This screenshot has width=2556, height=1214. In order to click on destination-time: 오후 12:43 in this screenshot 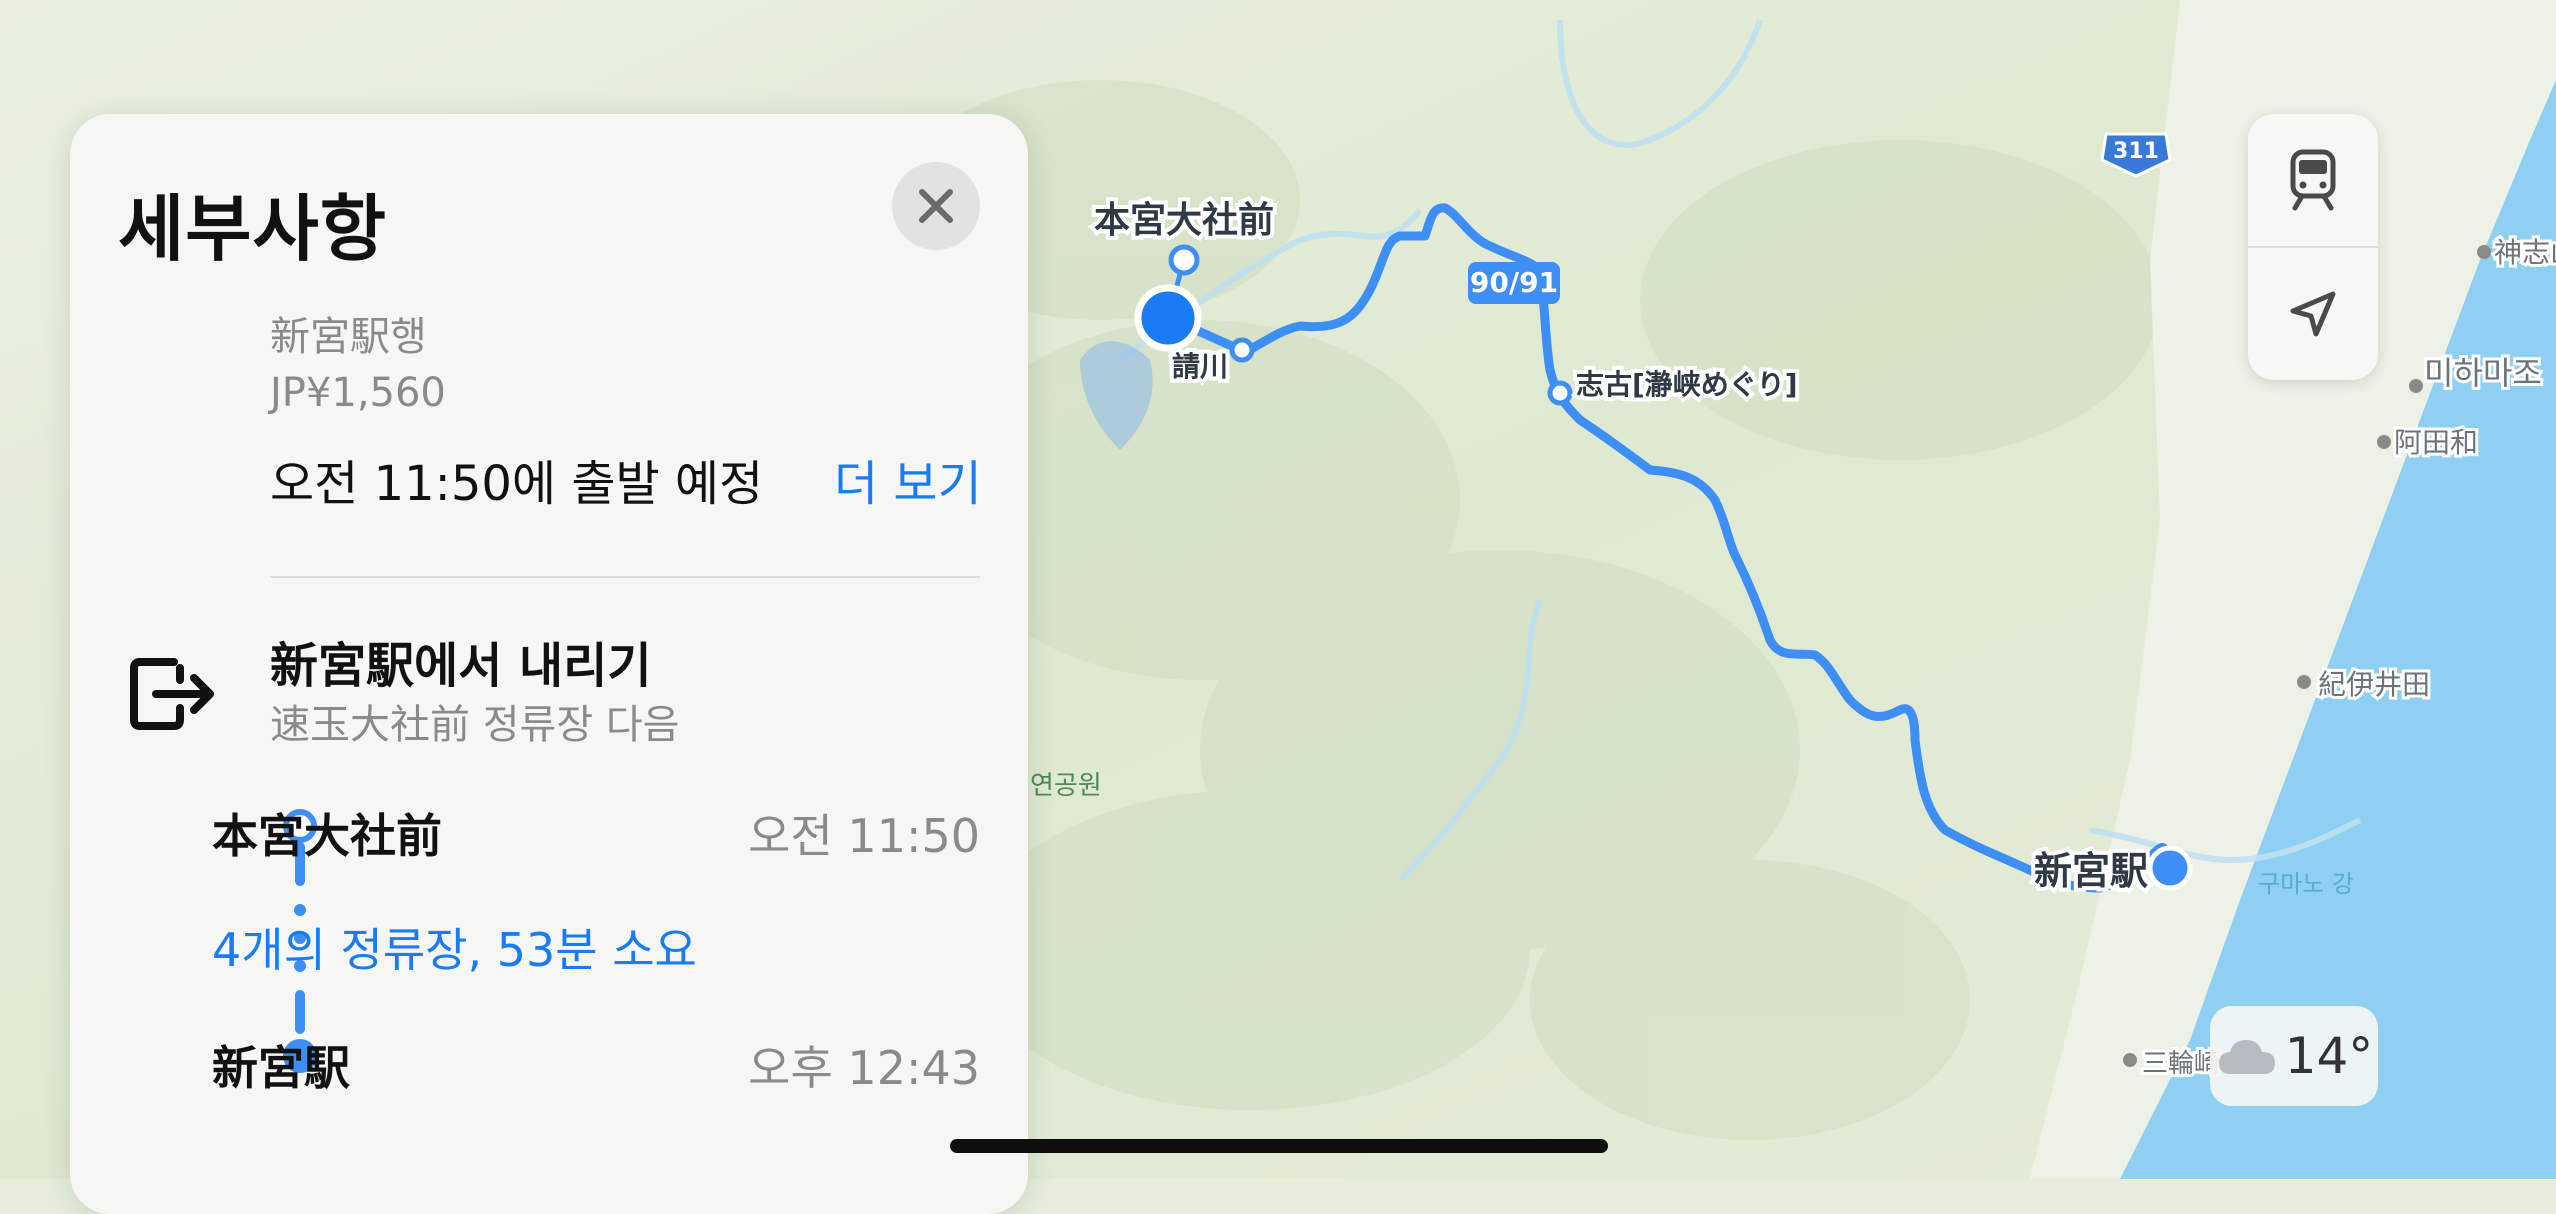, I will do `click(864, 1068)`.